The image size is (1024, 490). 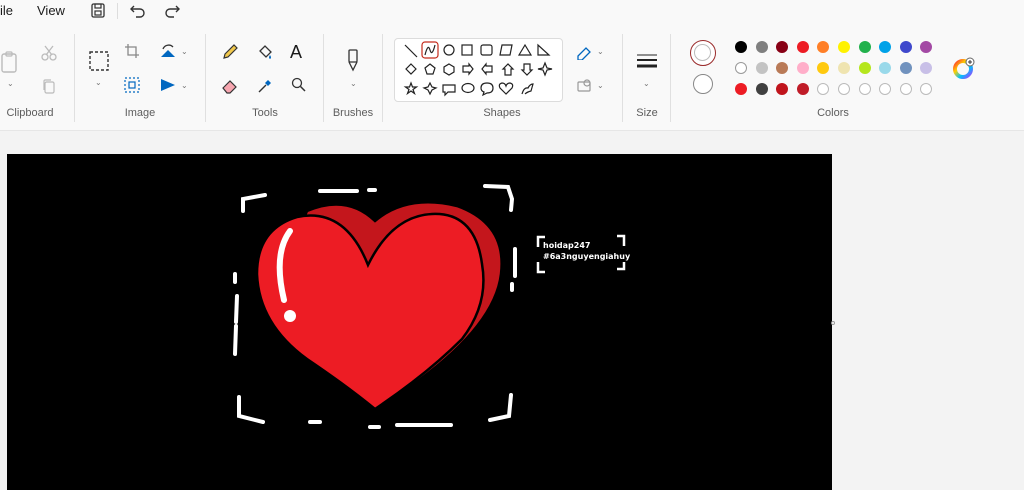 I want to click on rotate-chevron-icon: ⌄, so click(x=184, y=51).